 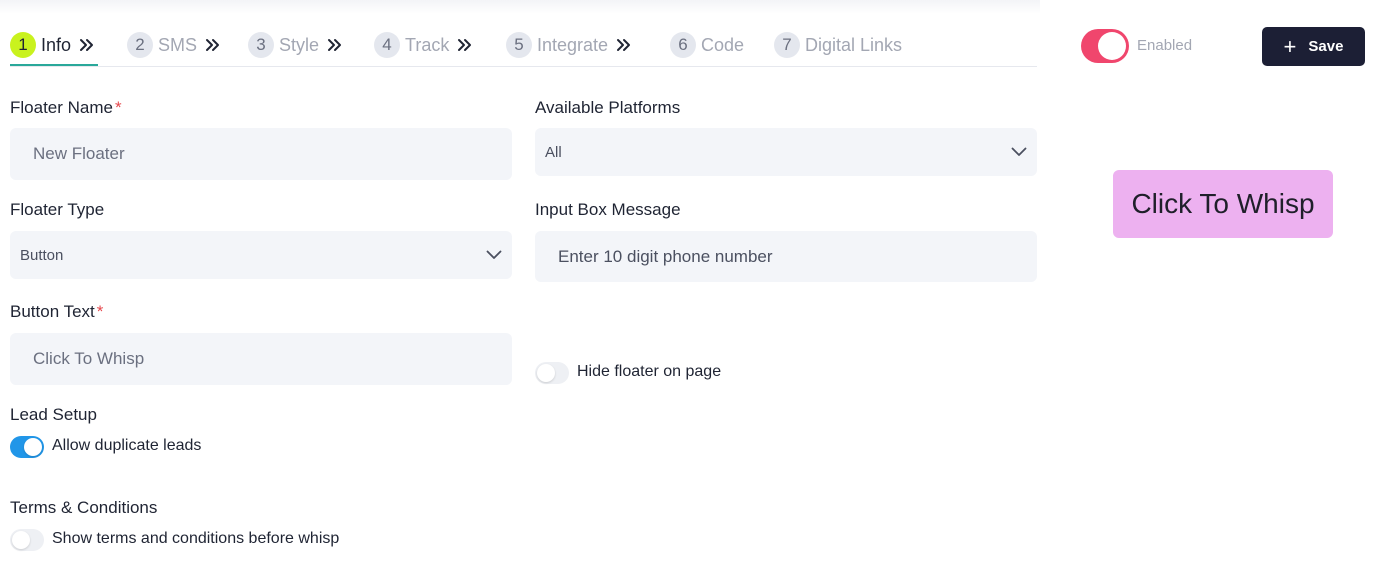 I want to click on tab-number: 2, so click(x=140, y=45).